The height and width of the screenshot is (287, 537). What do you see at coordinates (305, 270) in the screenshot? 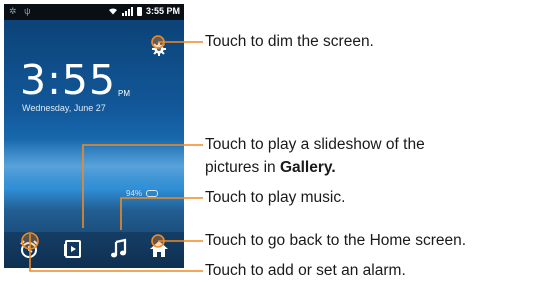
I see `alarm-callout-label: Touch to add or set an alarm.` at bounding box center [305, 270].